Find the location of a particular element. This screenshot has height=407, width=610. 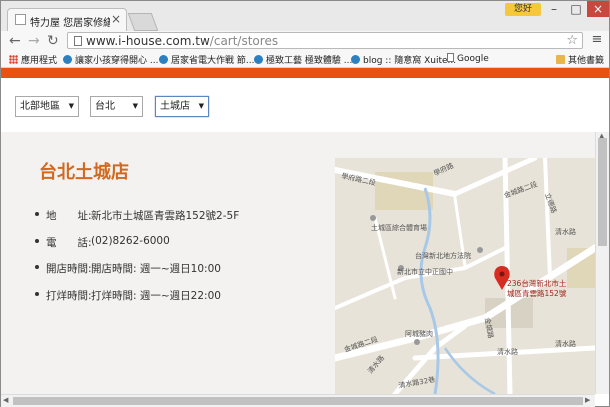

back-arrow-icon: ← is located at coordinates (15, 41).